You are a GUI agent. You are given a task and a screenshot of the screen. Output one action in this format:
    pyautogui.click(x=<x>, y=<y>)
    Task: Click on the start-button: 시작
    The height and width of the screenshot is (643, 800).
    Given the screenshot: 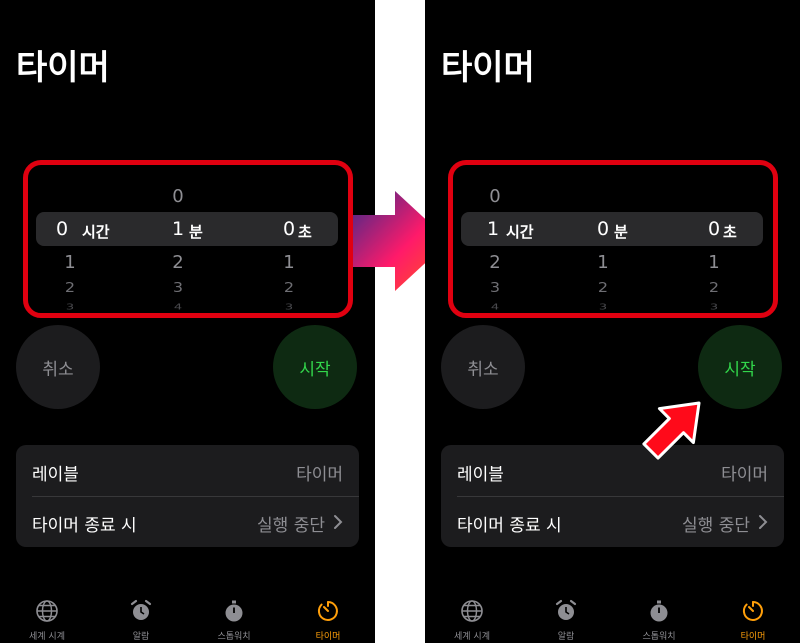 What is the action you would take?
    pyautogui.click(x=315, y=367)
    